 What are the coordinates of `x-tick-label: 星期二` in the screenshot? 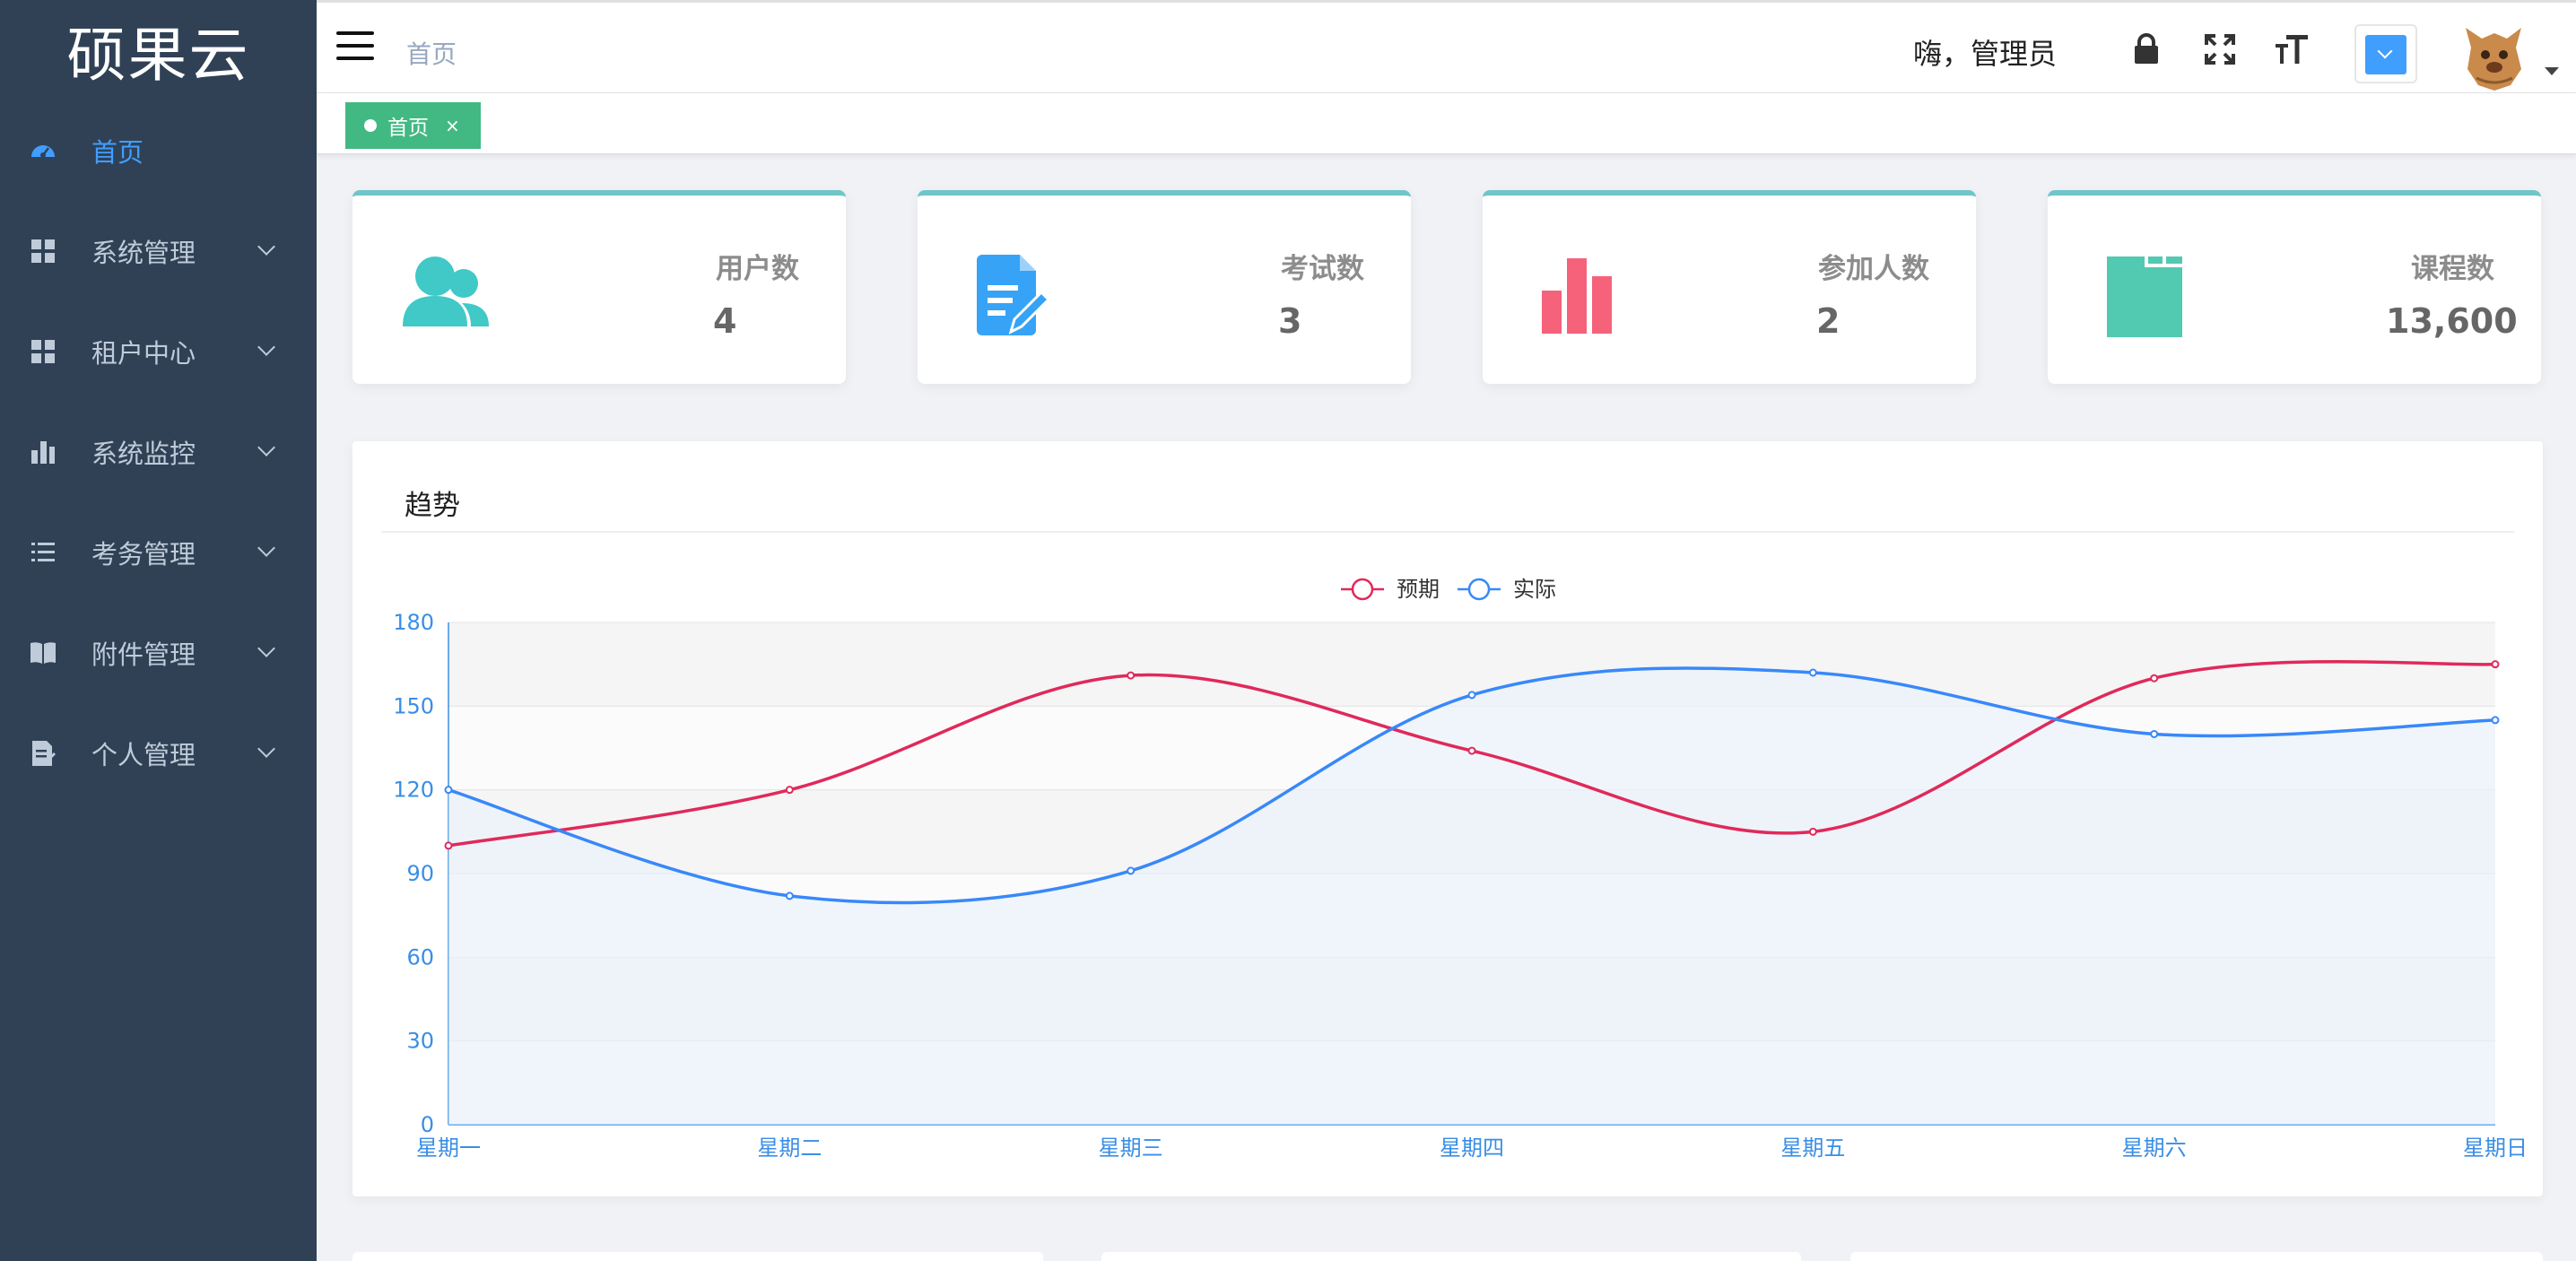 It's located at (789, 1148).